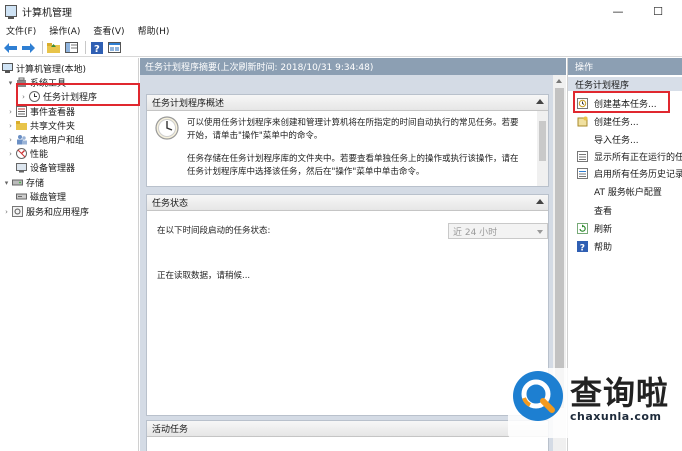 The height and width of the screenshot is (451, 682). I want to click on tree-node-shared-folders: › 共享文件夹, so click(40, 125).